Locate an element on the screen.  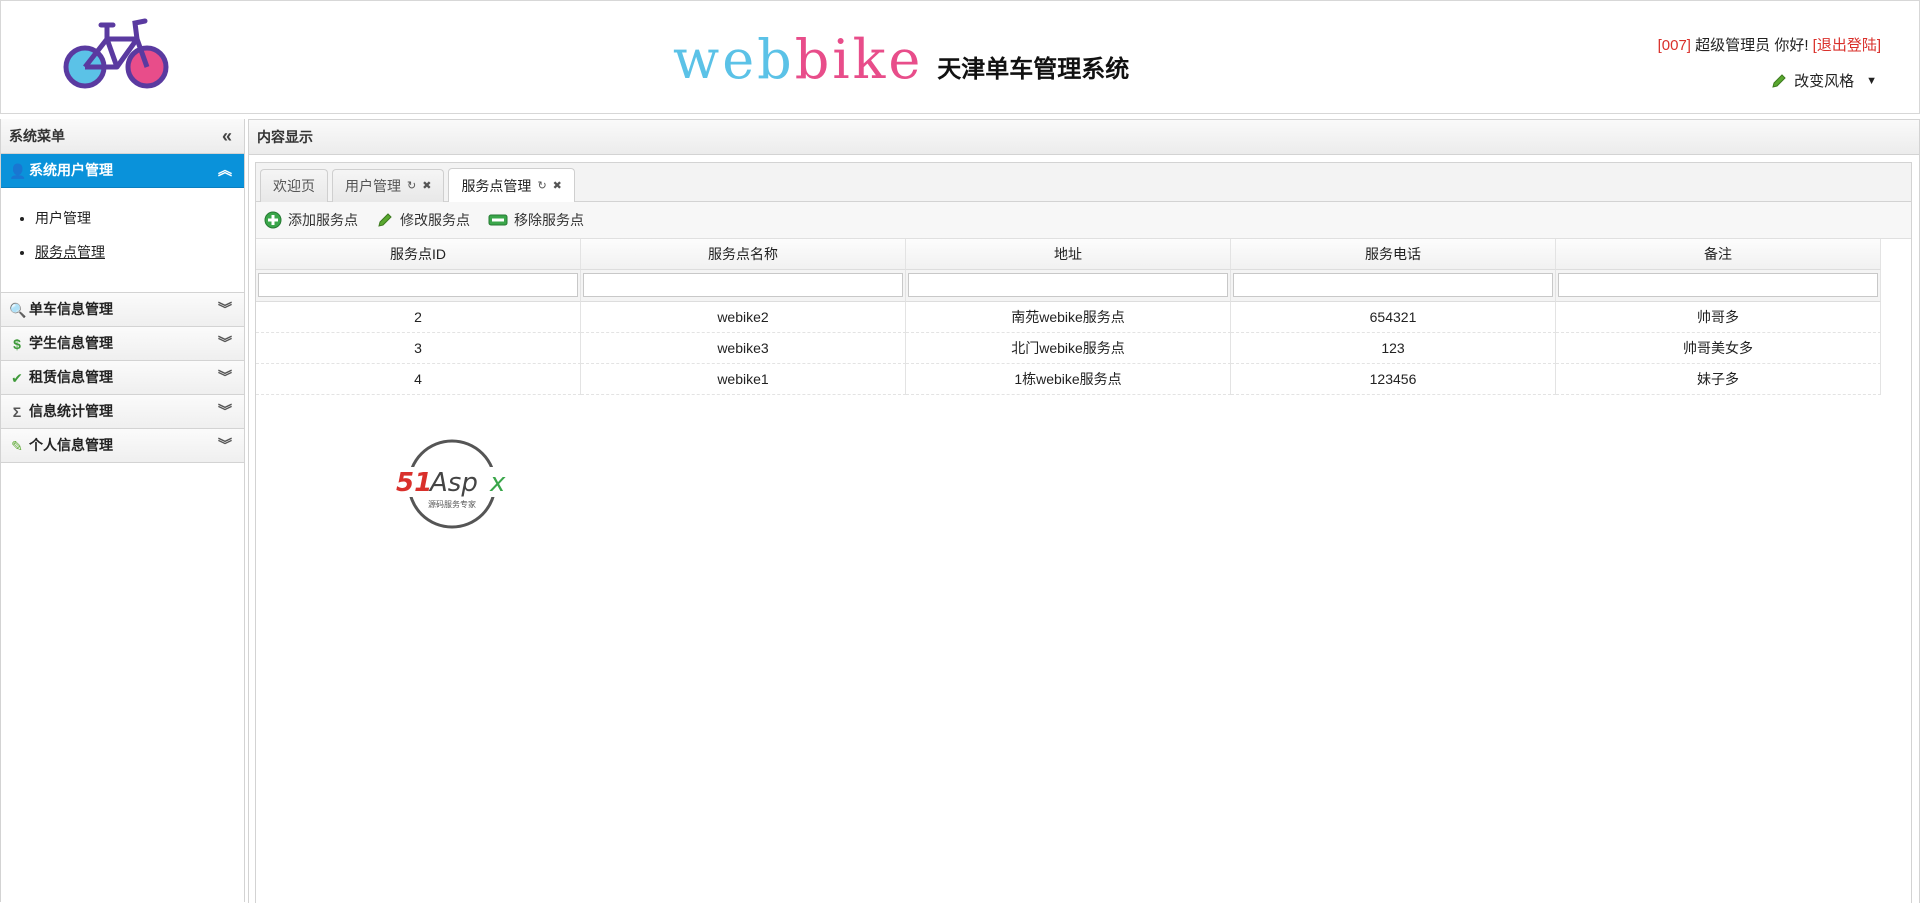
grid-toolbar: 添加服务点 修改服务点 移除服务点 is located at coordinates (1083, 220).